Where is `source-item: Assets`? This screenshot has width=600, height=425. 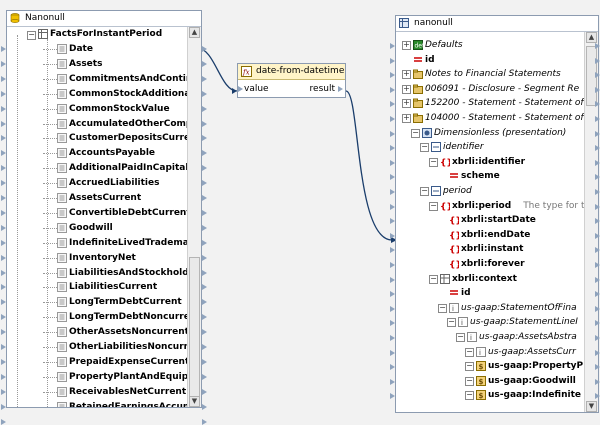
source-item: Assets is located at coordinates (85, 64).